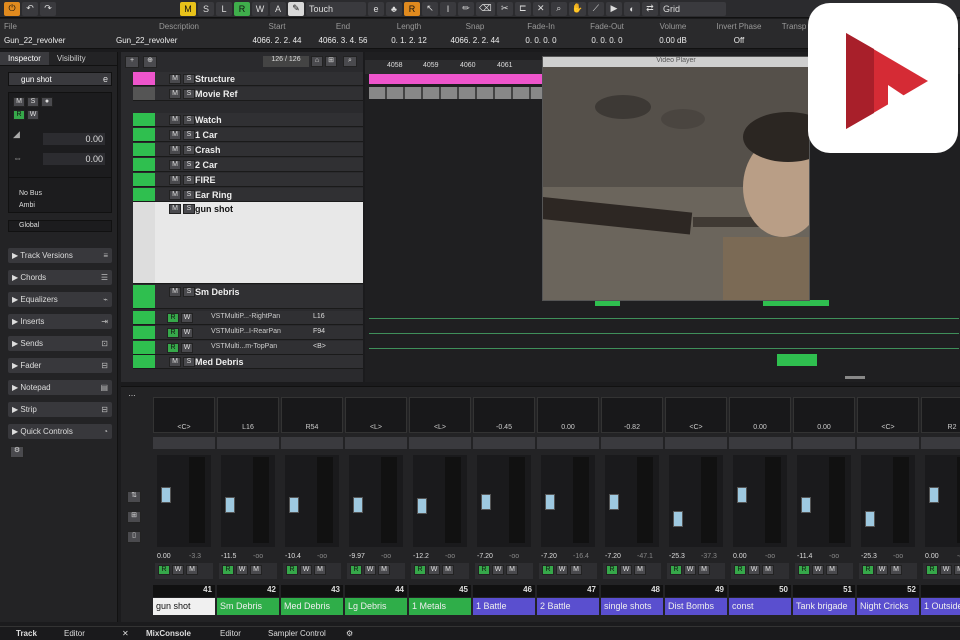  I want to click on track-presets-icon: ⊕, so click(150, 62).